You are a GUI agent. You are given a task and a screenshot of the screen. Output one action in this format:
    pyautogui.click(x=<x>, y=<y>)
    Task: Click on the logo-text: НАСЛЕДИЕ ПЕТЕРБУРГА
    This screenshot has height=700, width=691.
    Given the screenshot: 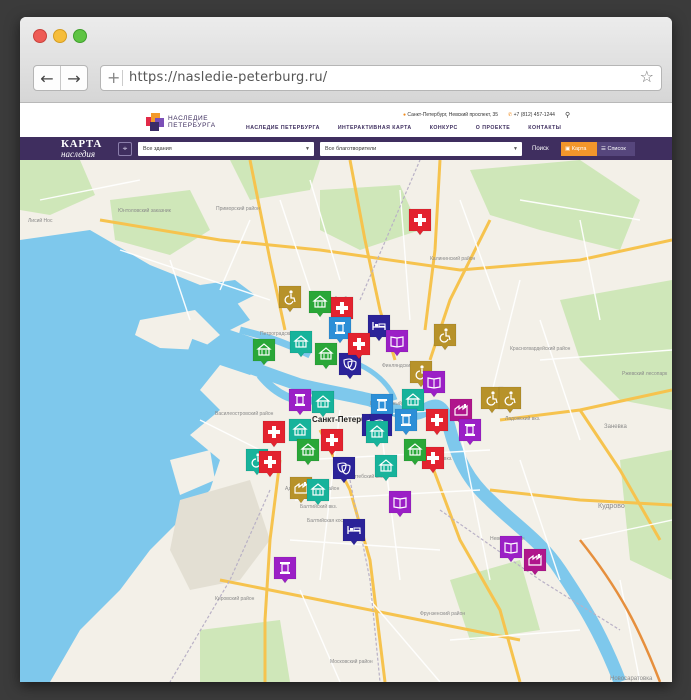 What is the action you would take?
    pyautogui.click(x=192, y=122)
    